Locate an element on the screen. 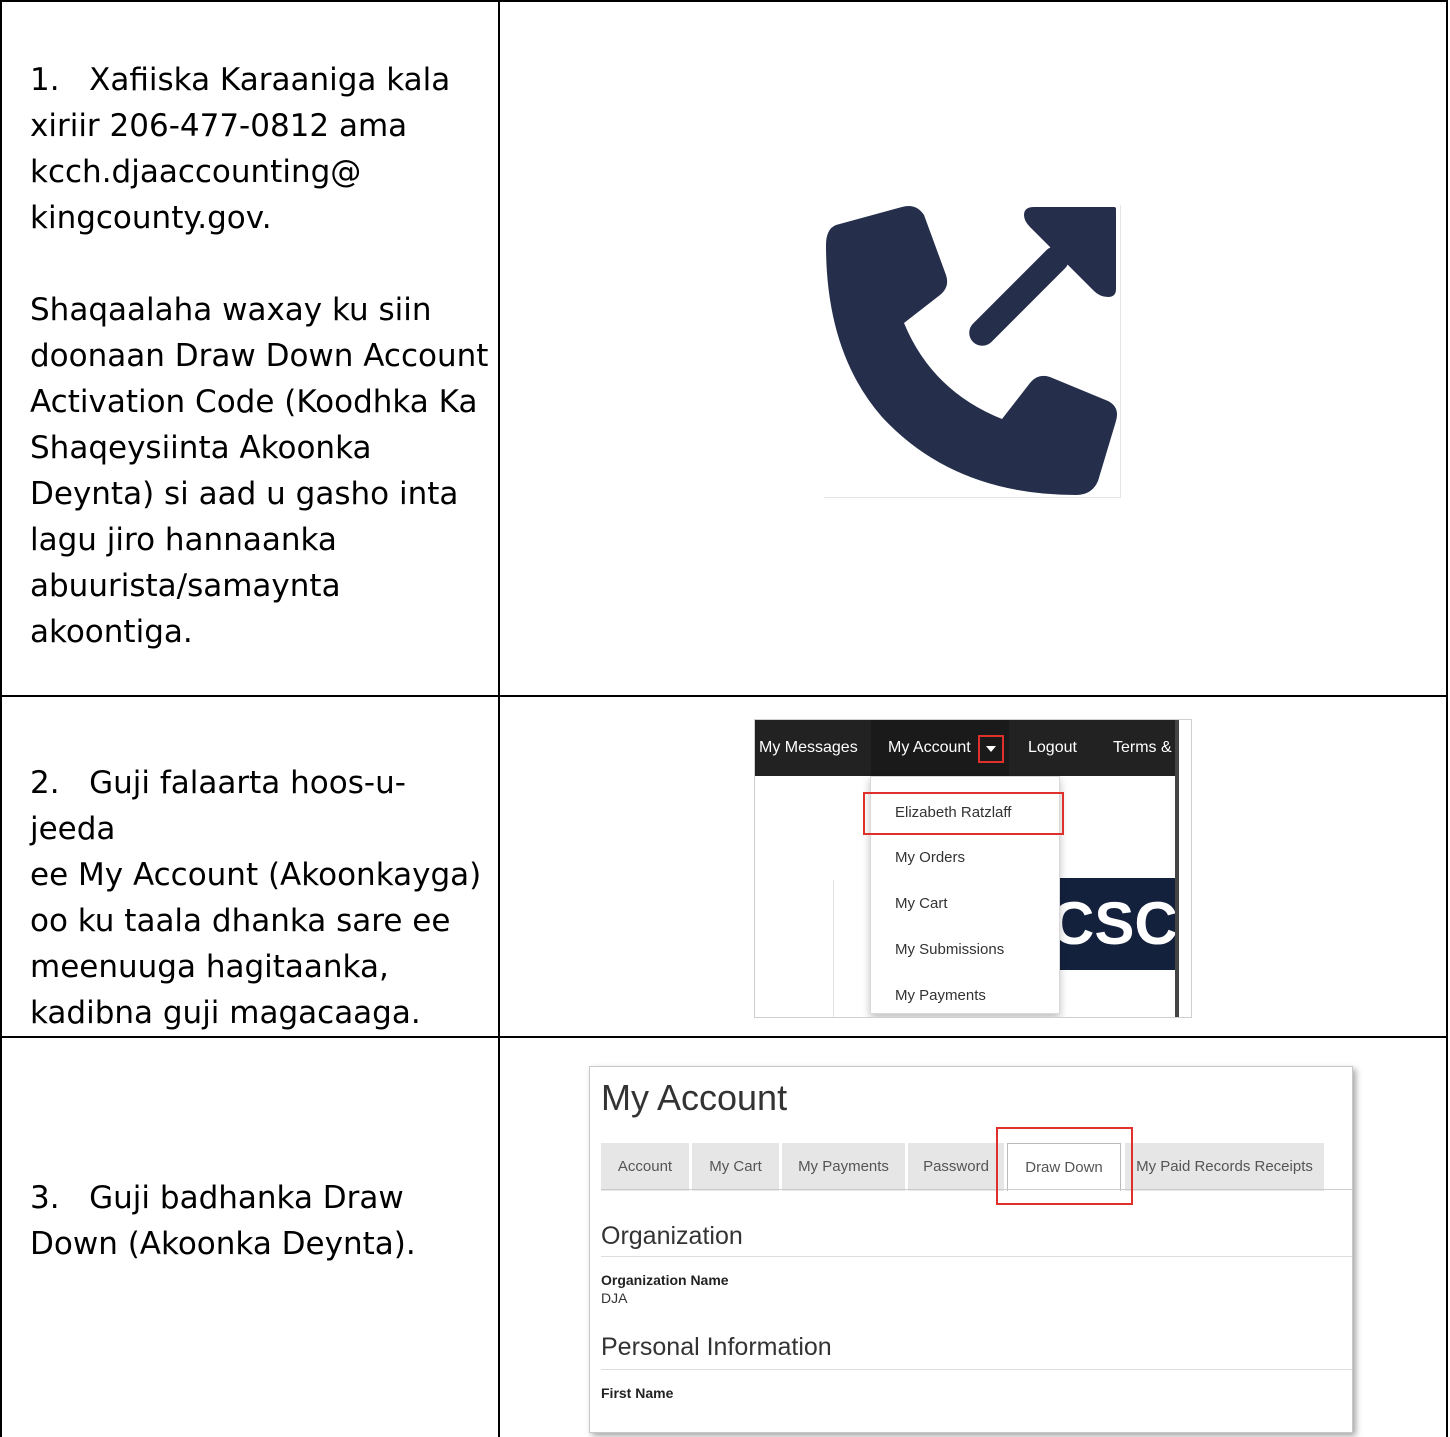 This screenshot has width=1450, height=1437. text-line: Guji falaarta hoos-u-jeeda is located at coordinates (218, 806).